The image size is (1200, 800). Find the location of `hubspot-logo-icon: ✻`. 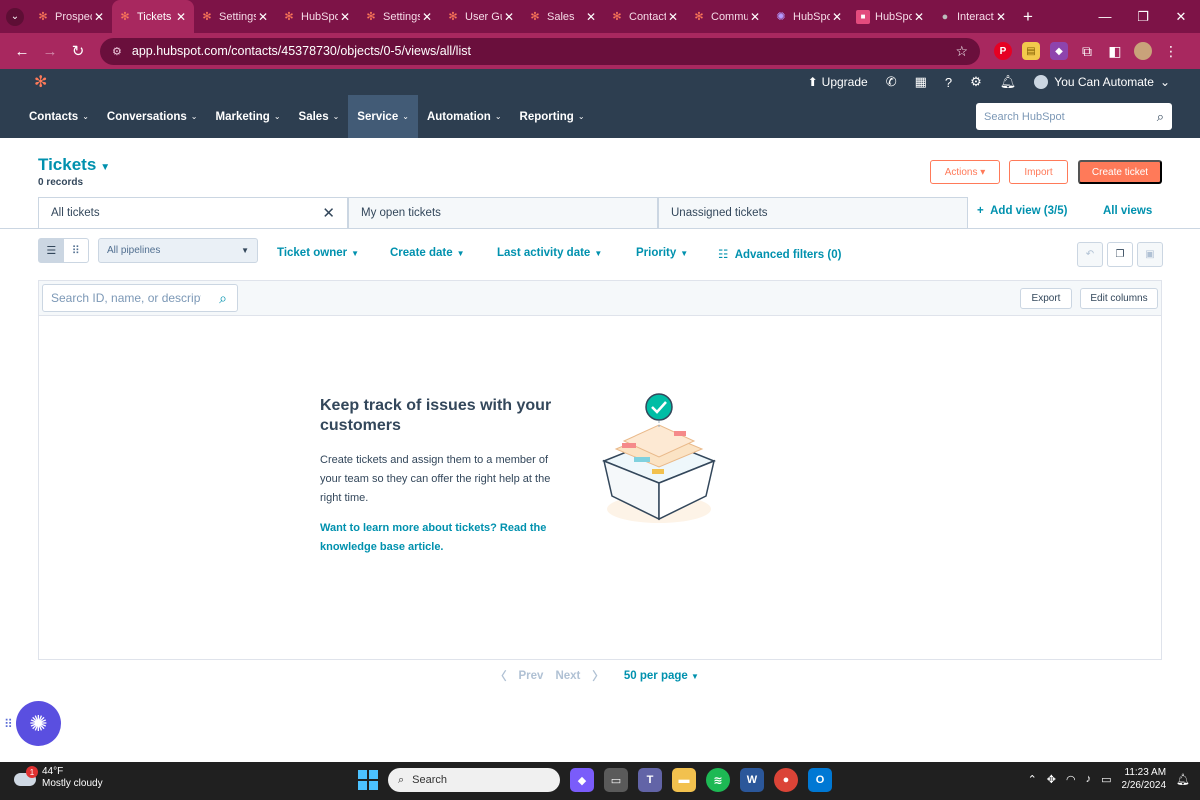

hubspot-logo-icon: ✻ is located at coordinates (40, 82).